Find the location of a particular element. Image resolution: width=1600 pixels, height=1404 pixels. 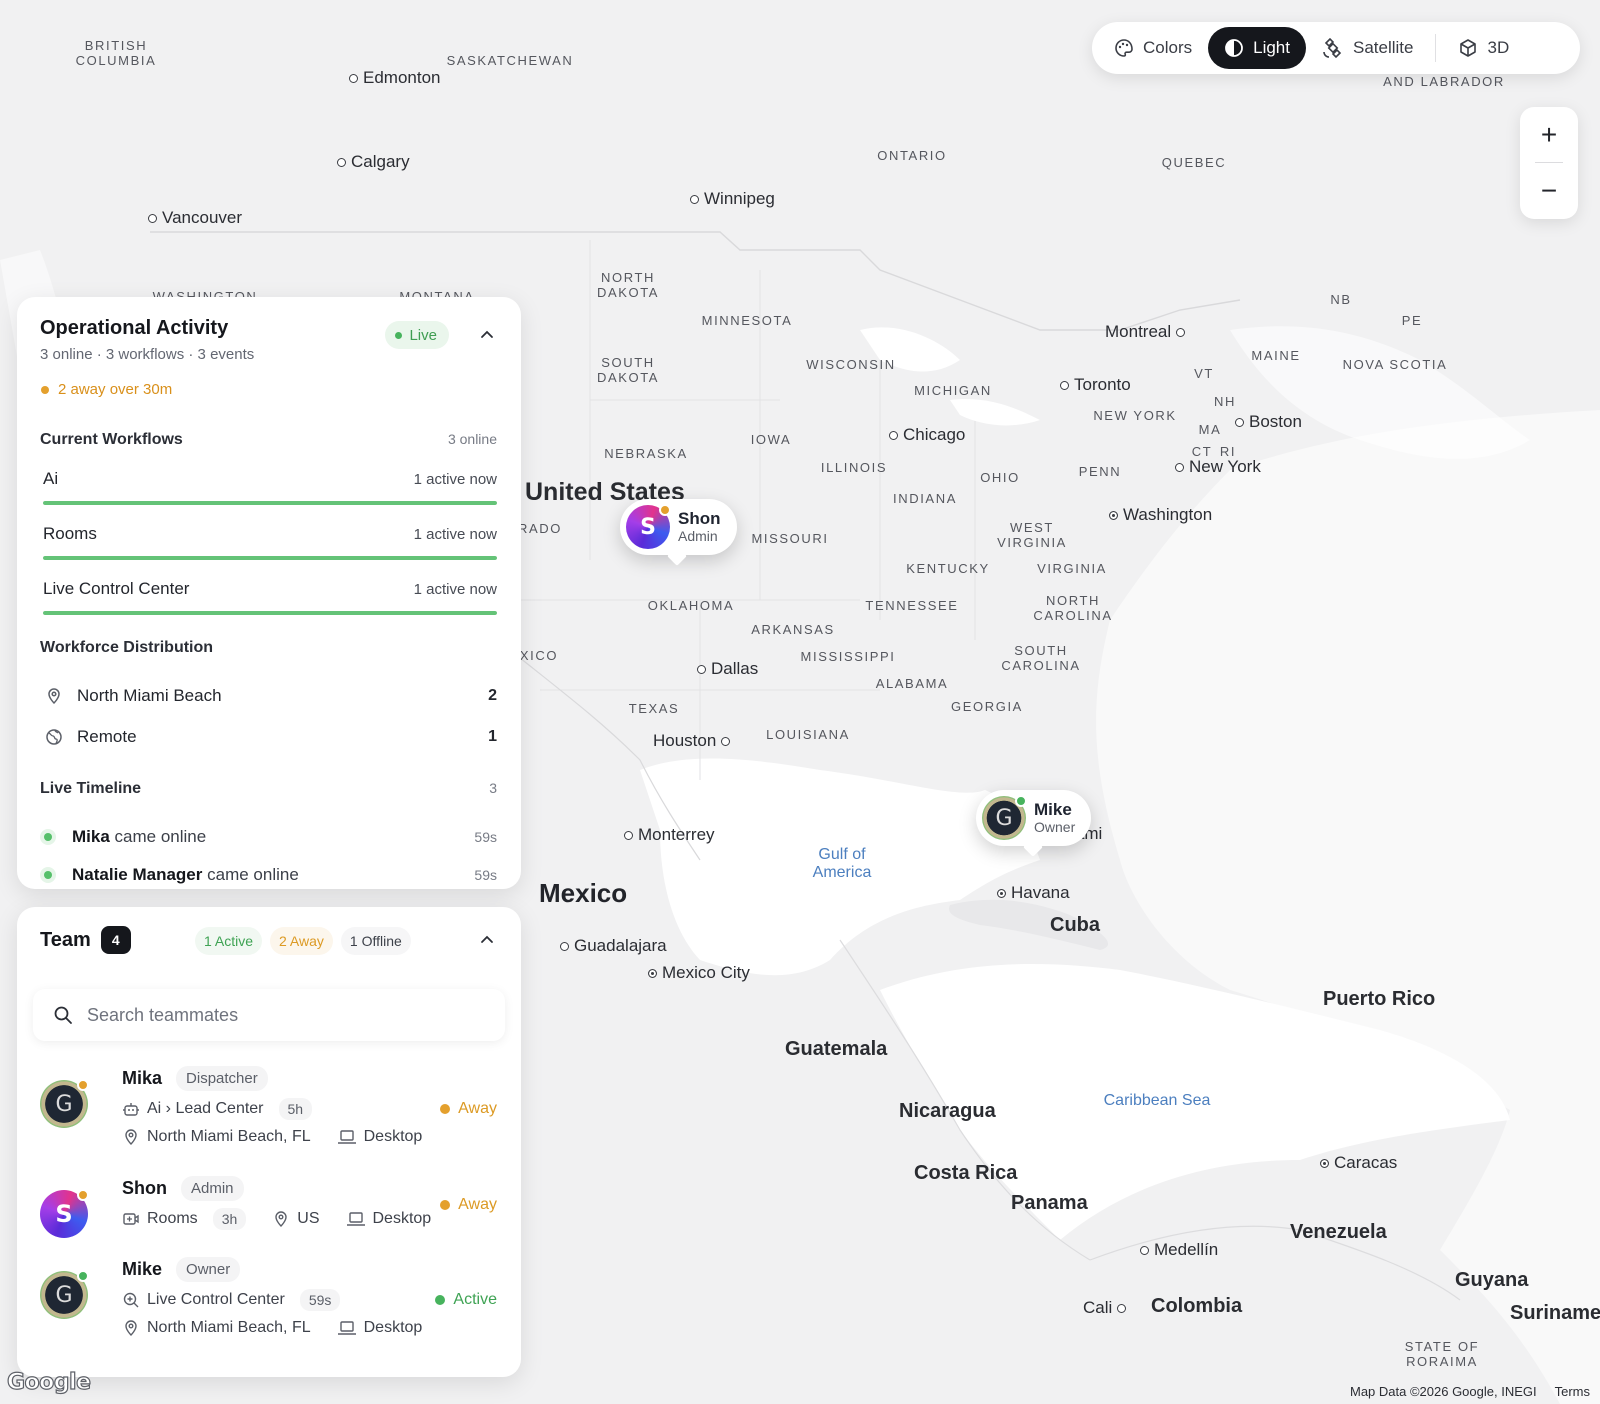

map-region-label: PENN is located at coordinates (1100, 471).